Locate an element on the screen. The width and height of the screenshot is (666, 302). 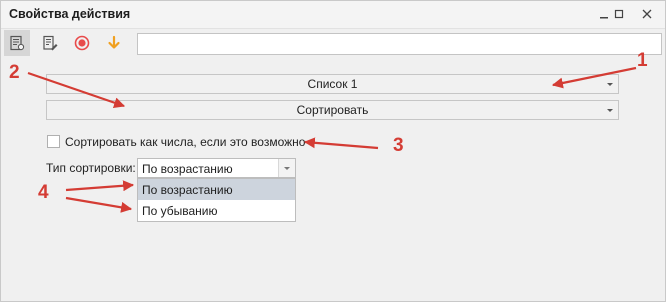
maximize-button is located at coordinates (619, 14).